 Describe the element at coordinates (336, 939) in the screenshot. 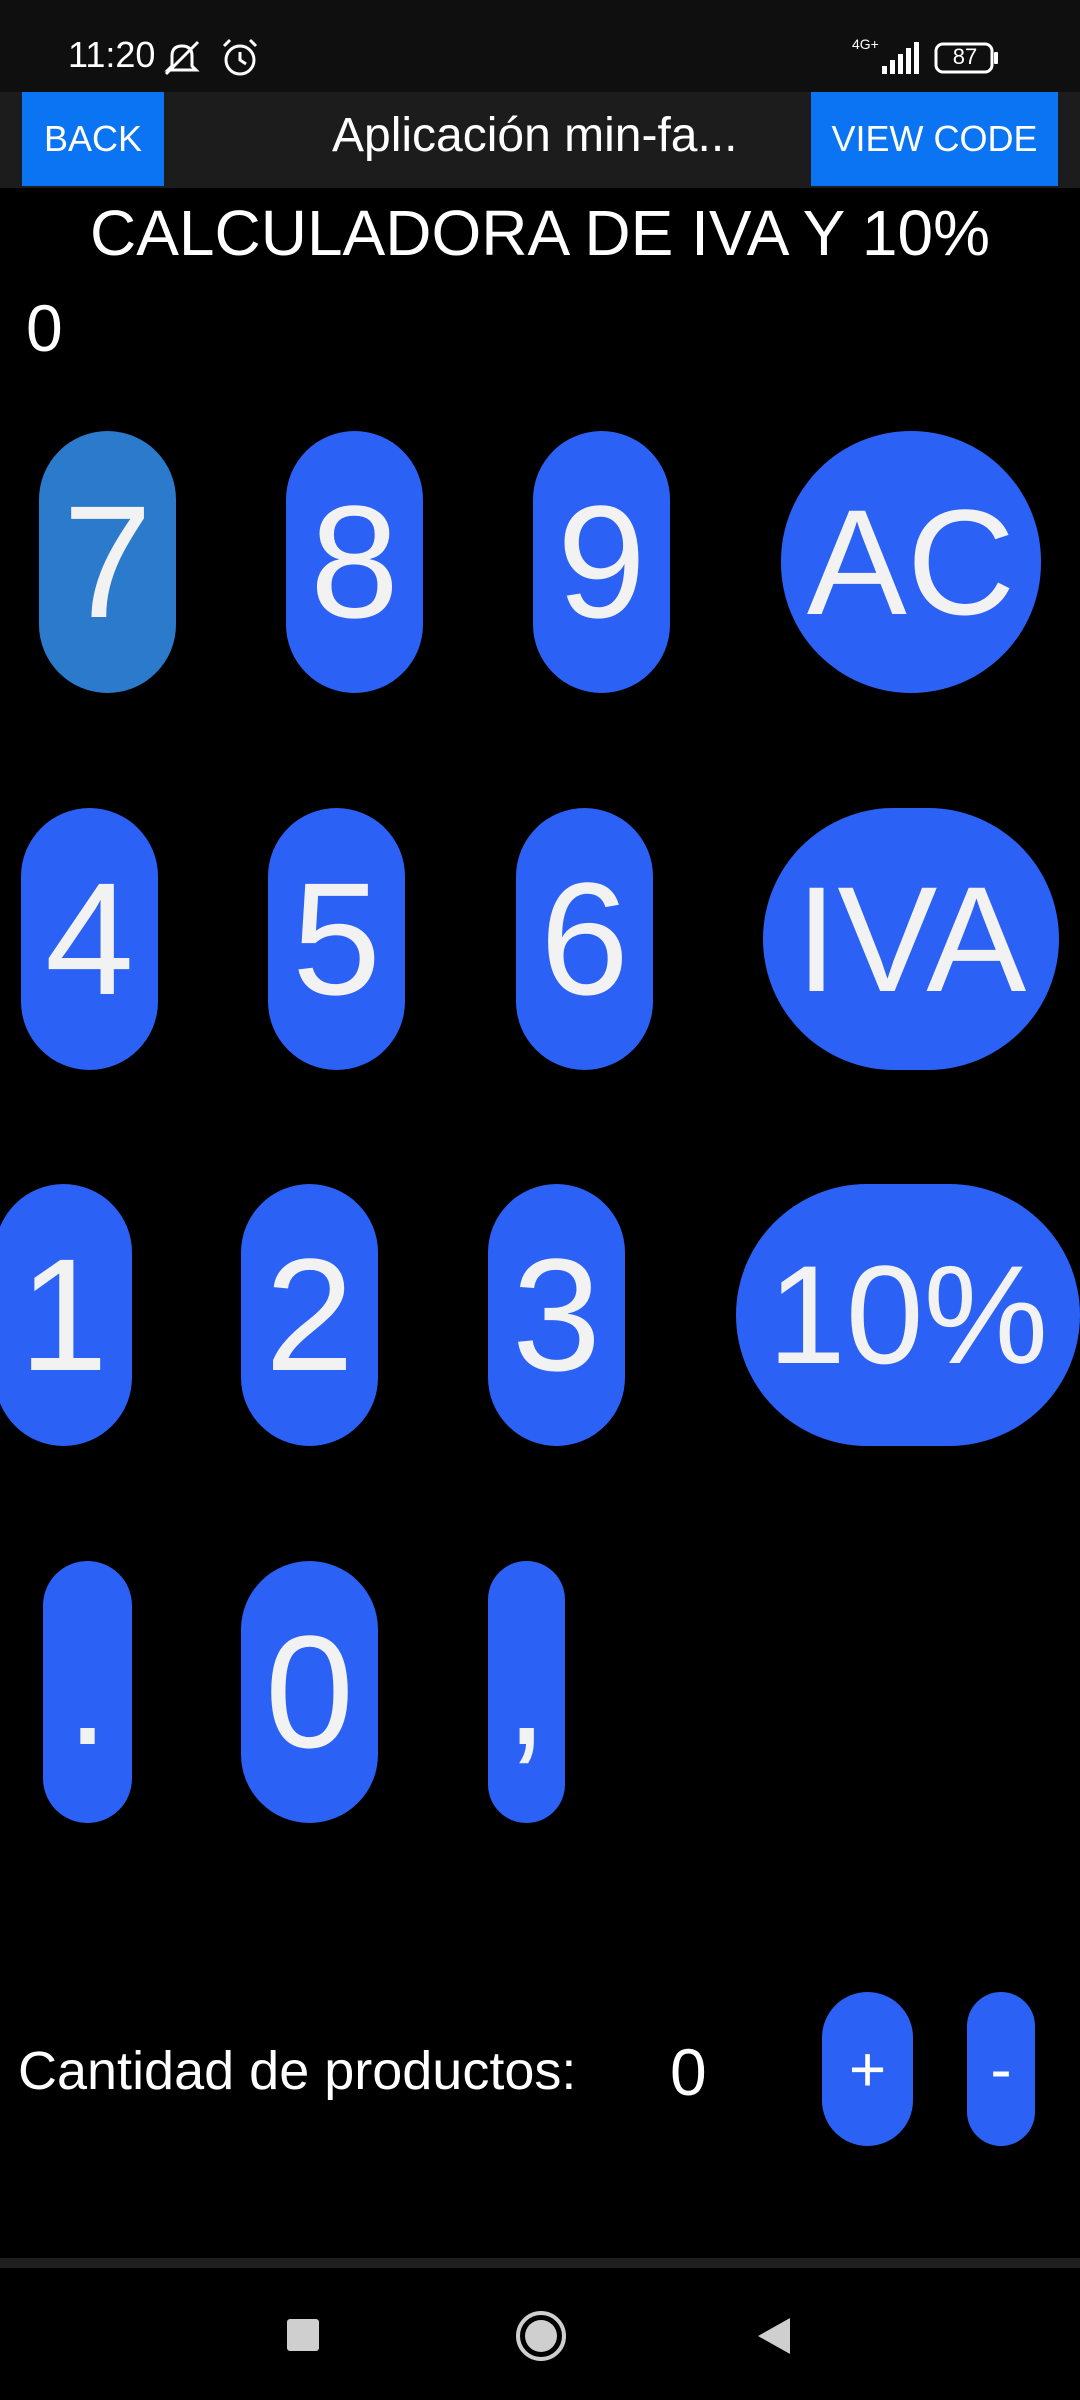

I see `key-5: 5` at that location.